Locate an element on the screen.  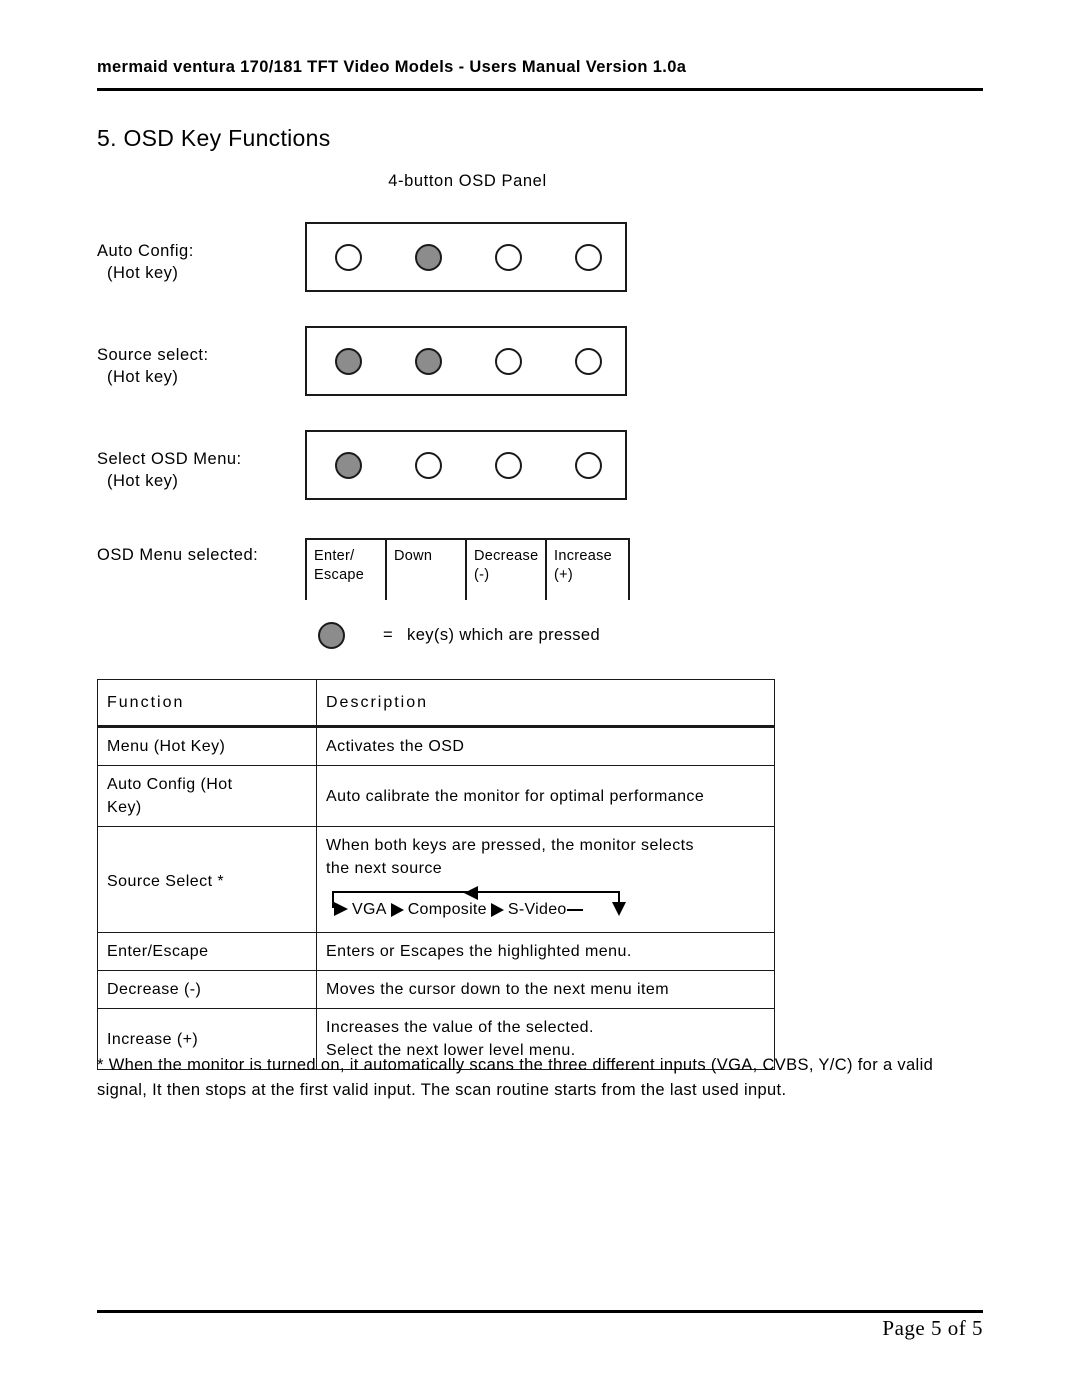
cell-function-auto-config: Auto Config (Hot Key) is located at coordinates (207, 796).